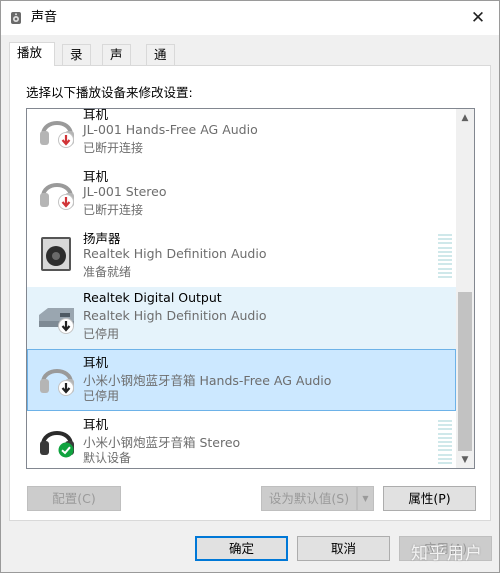 The image size is (500, 573). What do you see at coordinates (429, 498) in the screenshot?
I see `properties-button: 属性(P)` at bounding box center [429, 498].